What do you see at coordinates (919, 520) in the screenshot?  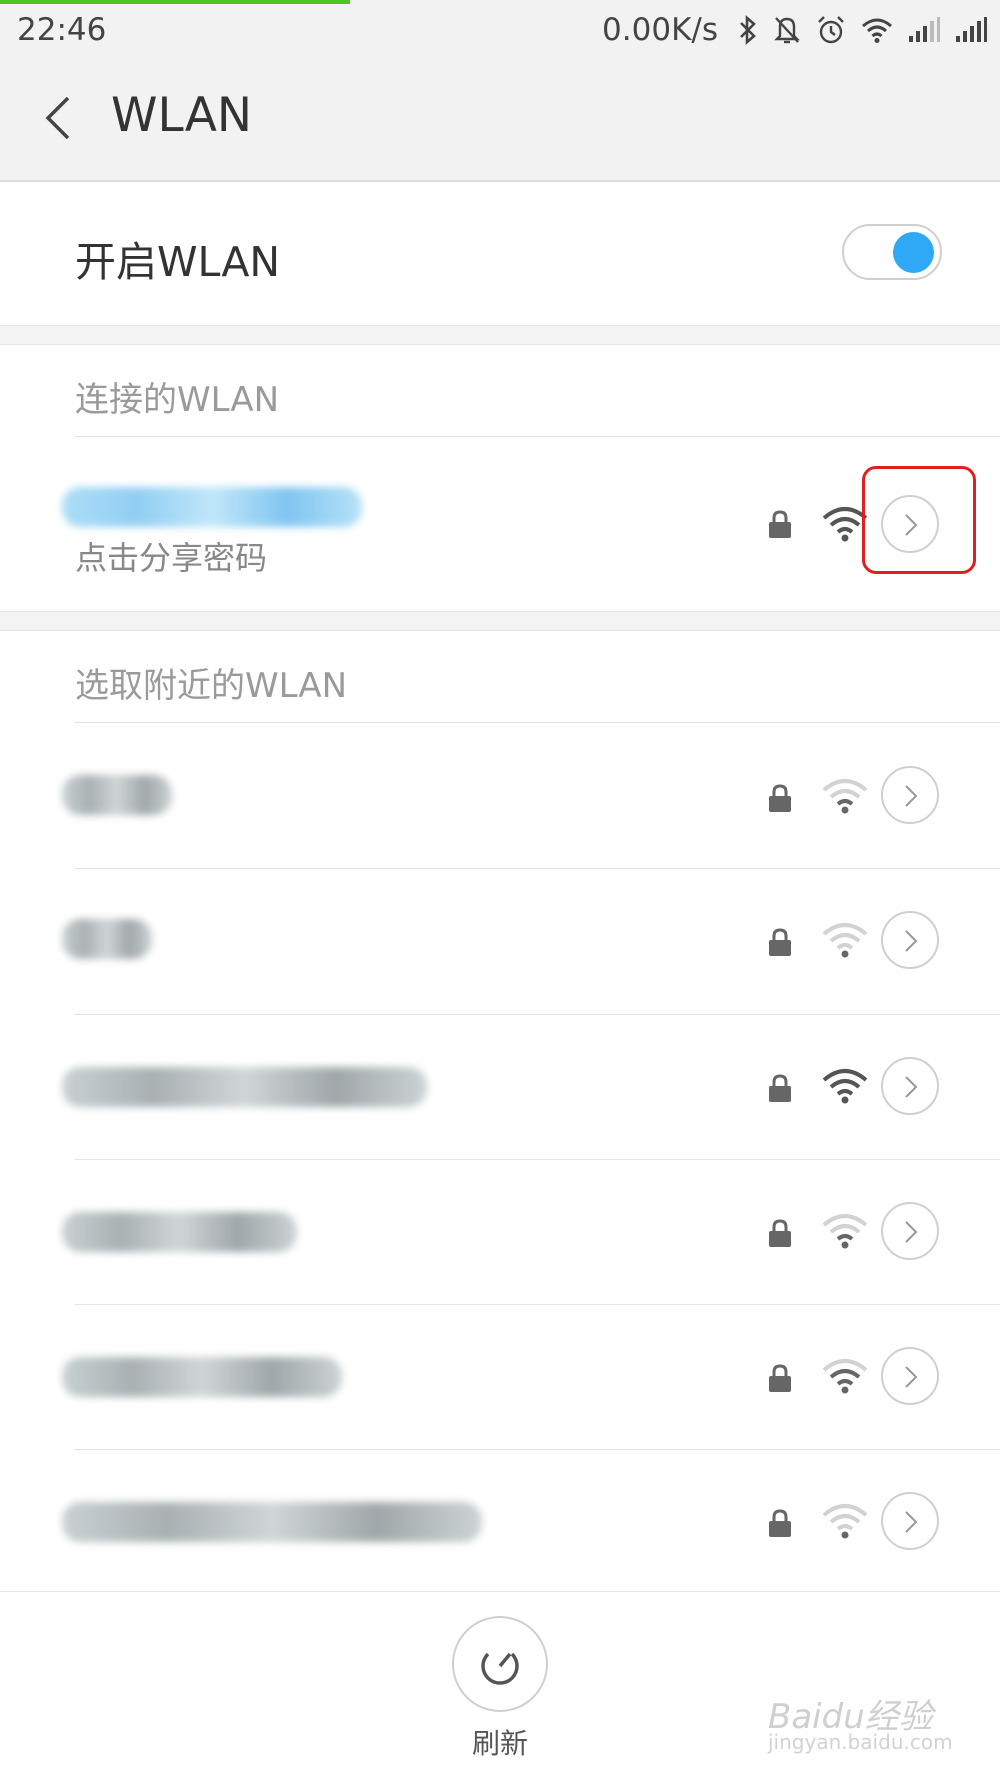 I see `highlight-annotation` at bounding box center [919, 520].